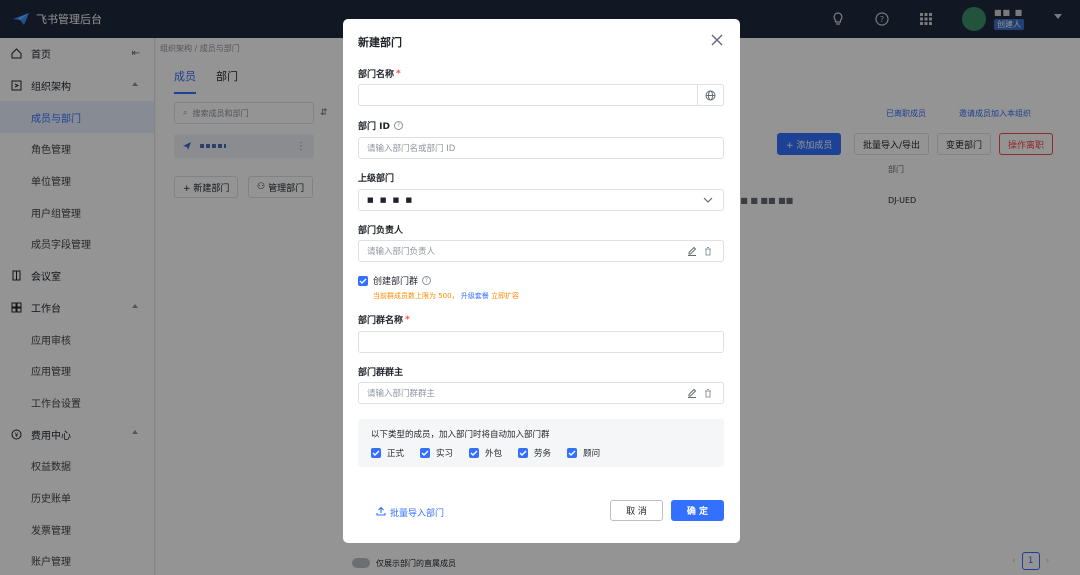 The image size is (1080, 575). Describe the element at coordinates (380, 42) in the screenshot. I see `dialog-title: 新建部门` at that location.